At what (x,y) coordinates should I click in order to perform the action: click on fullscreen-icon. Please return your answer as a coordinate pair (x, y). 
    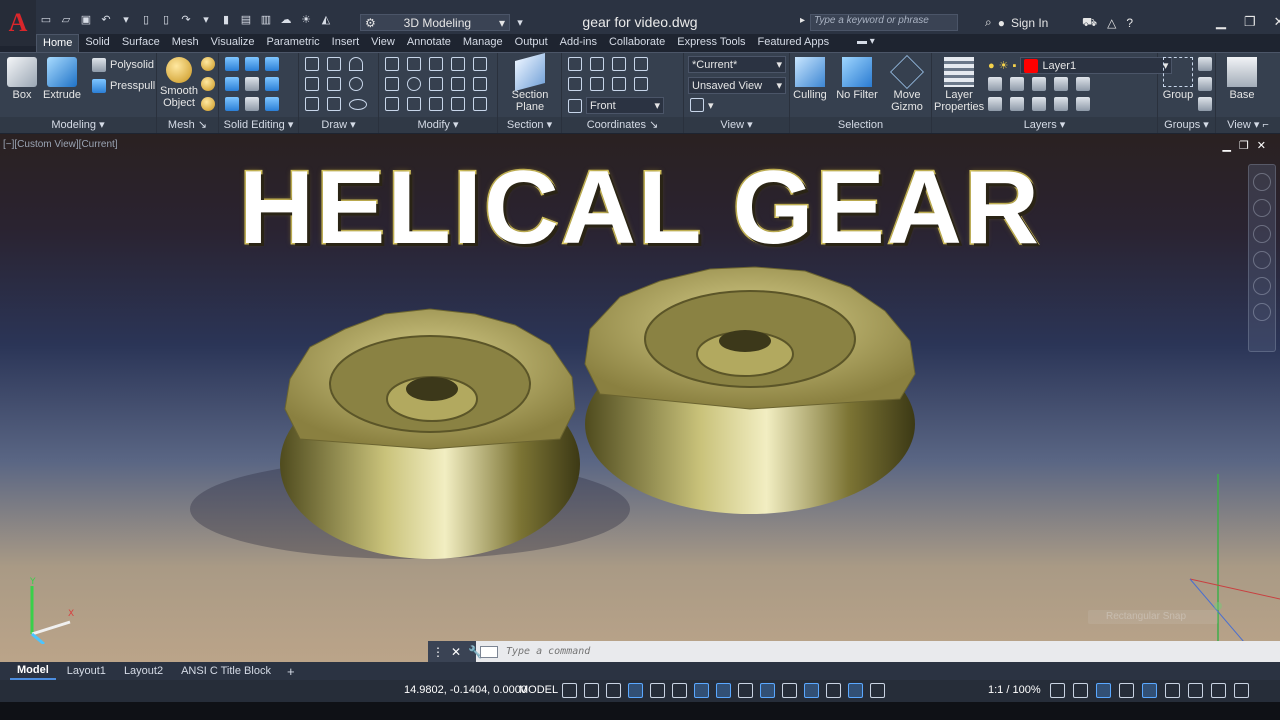
    Looking at the image, I should click on (1241, 690).